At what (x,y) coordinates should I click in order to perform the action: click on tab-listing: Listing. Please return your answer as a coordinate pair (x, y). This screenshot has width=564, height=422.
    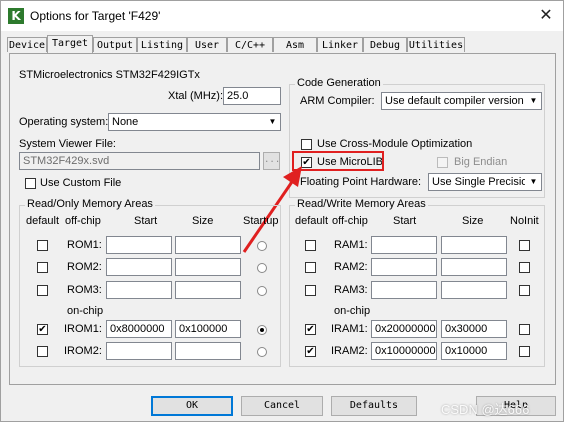
    Looking at the image, I should click on (162, 44).